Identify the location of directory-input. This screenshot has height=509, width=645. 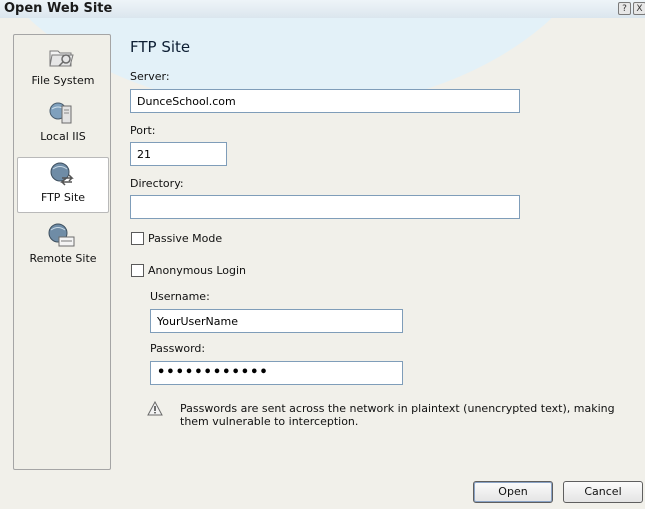
(325, 207).